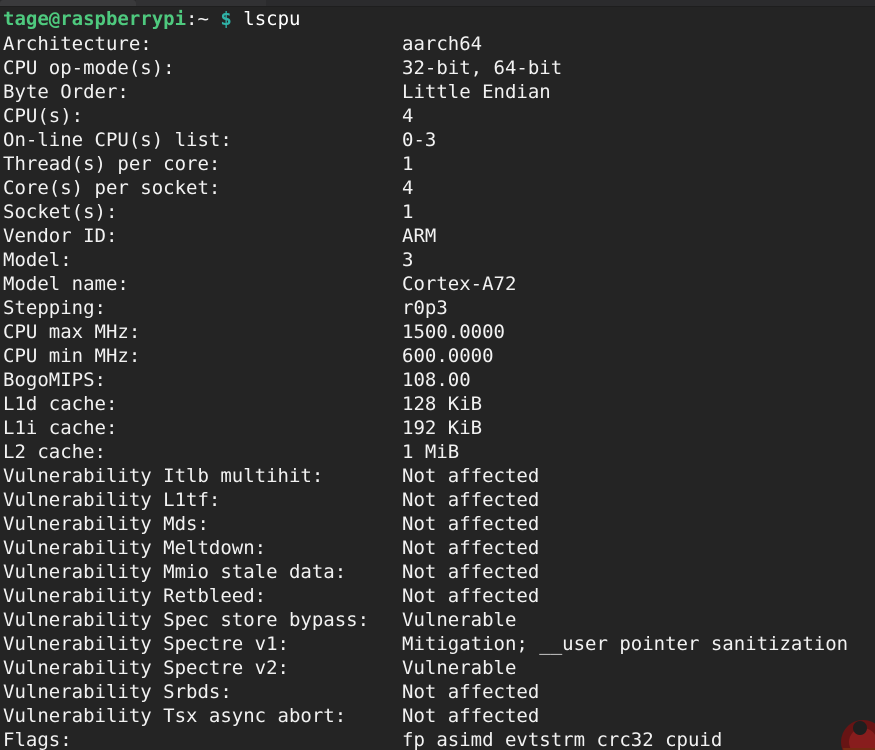 Image resolution: width=875 pixels, height=750 pixels. I want to click on lscpu-row: Architecture: aarch64, so click(437, 44).